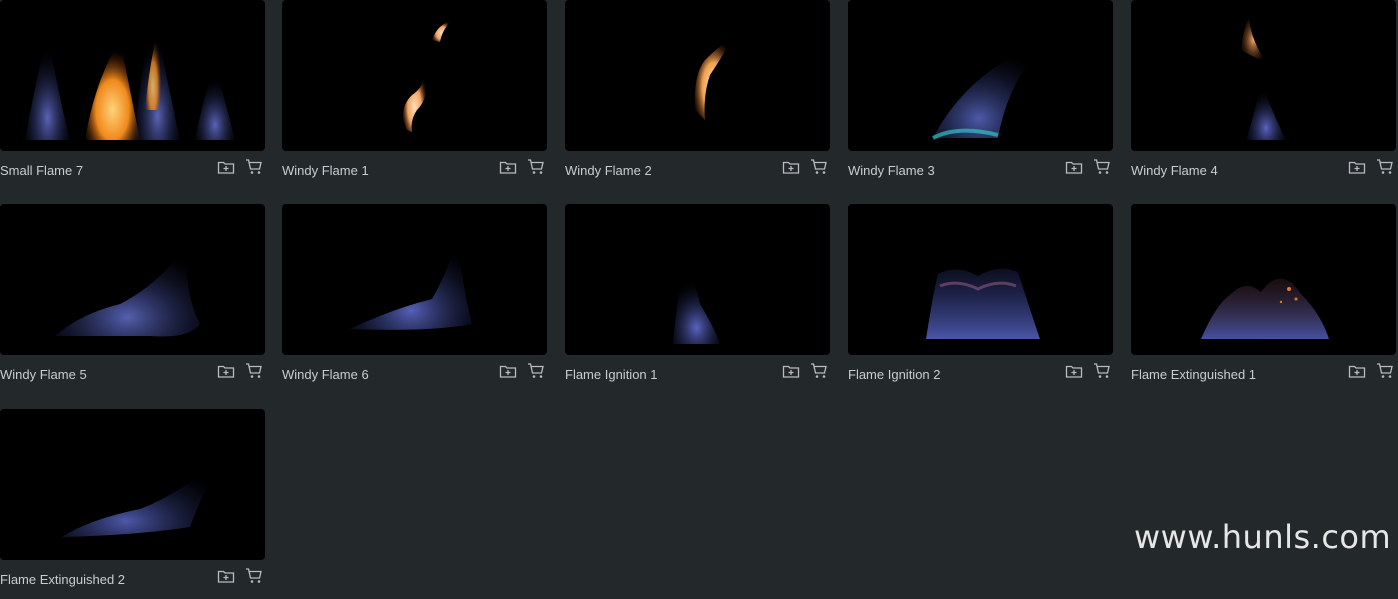 Image resolution: width=1398 pixels, height=599 pixels. I want to click on asset-card: Small Flame 7, so click(132, 95).